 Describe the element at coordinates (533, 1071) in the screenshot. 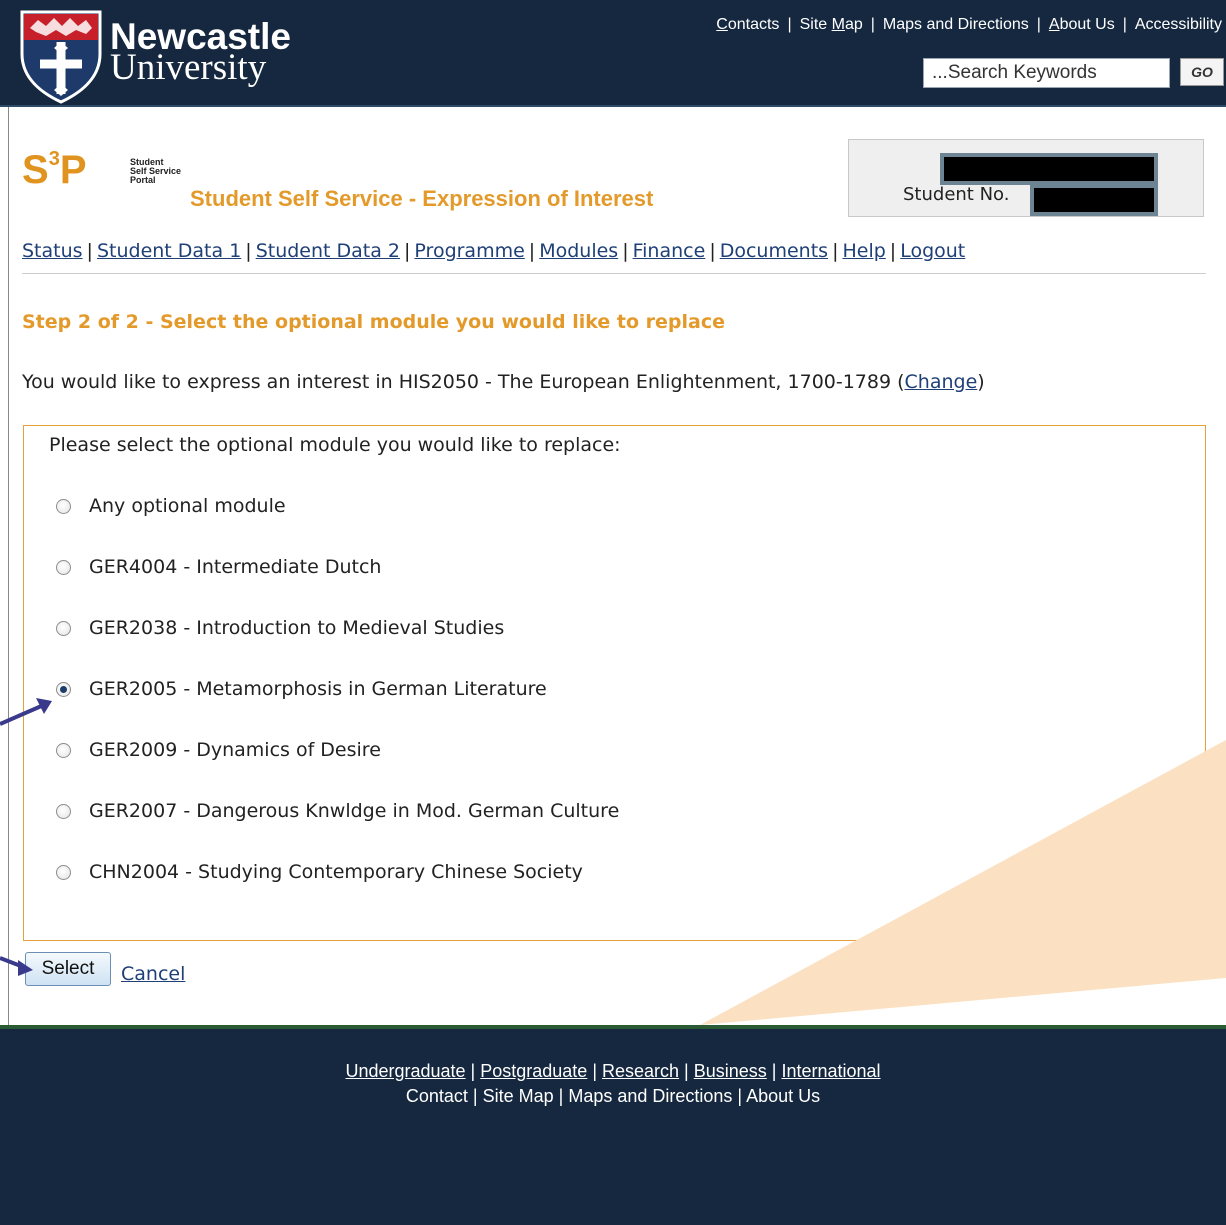

I see `footer-postgraduate-link: Postgraduate` at that location.